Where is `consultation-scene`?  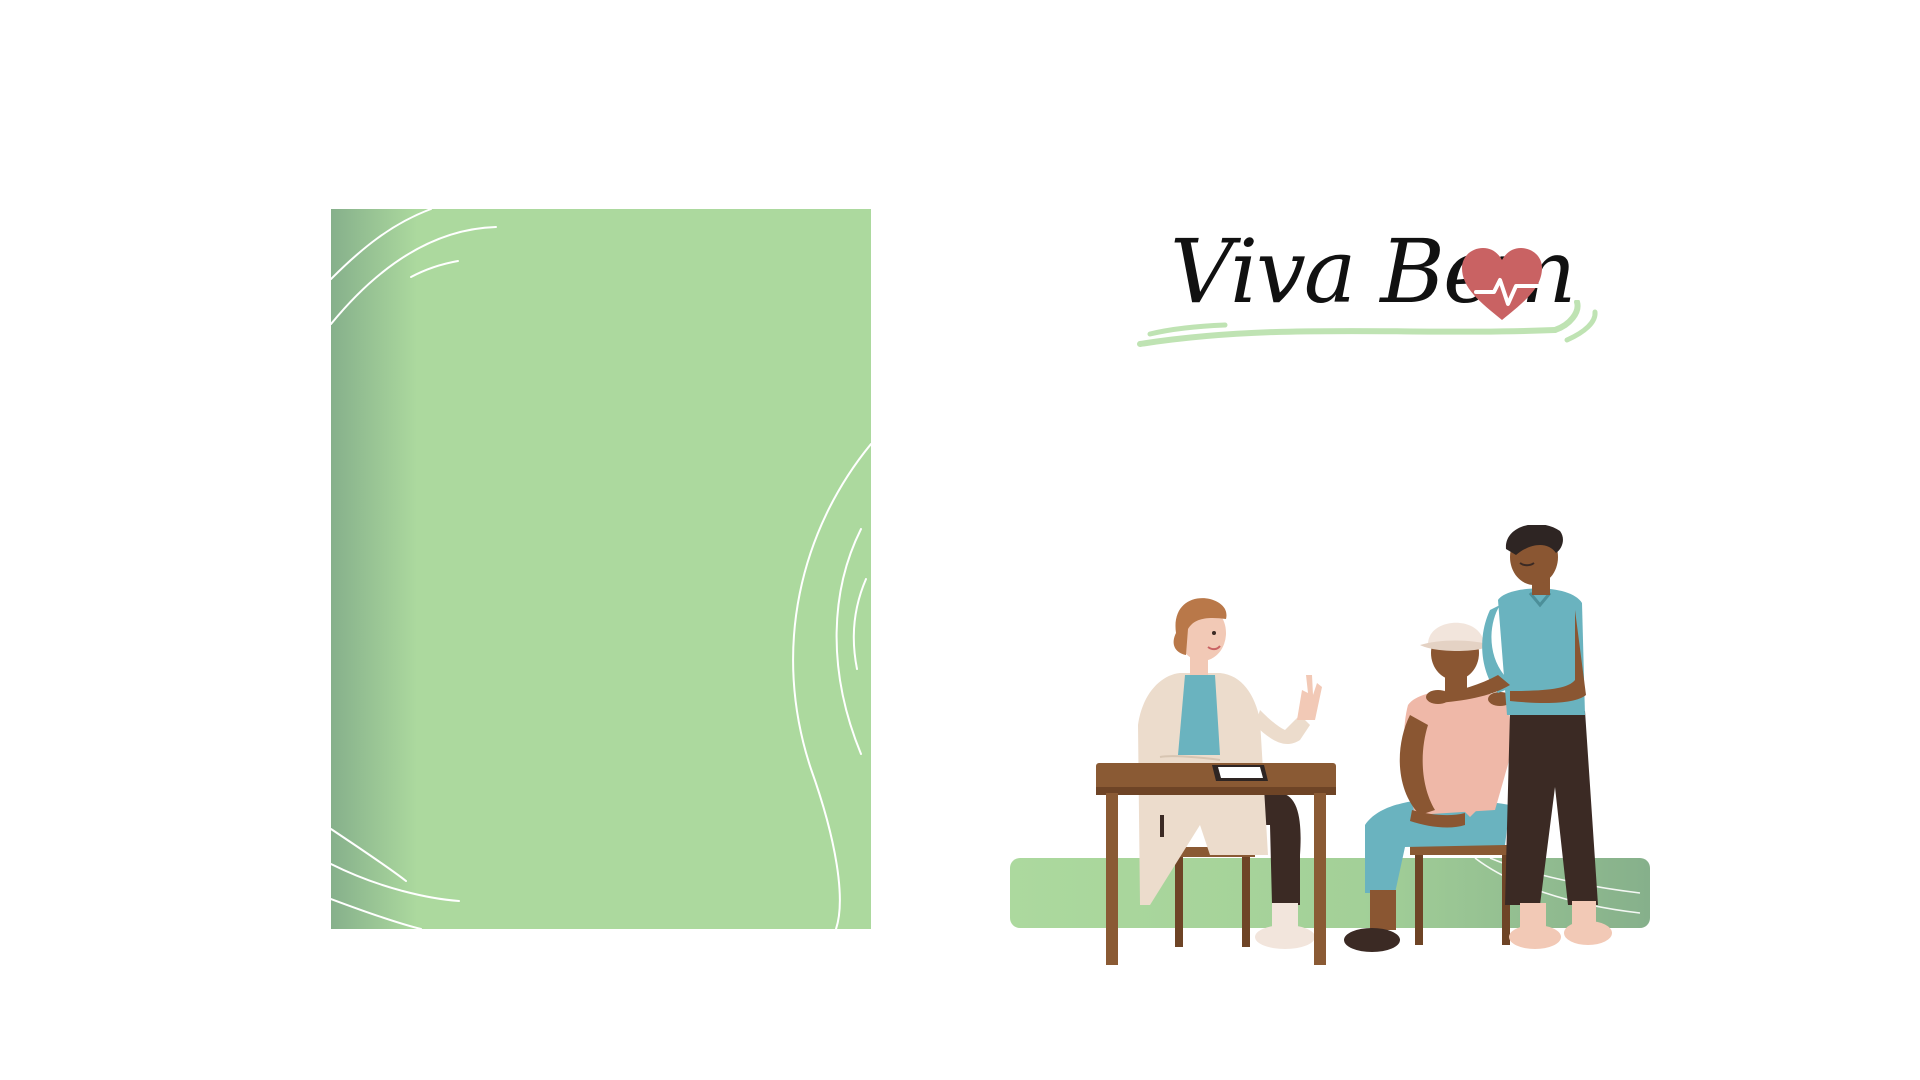 consultation-scene is located at coordinates (1330, 745).